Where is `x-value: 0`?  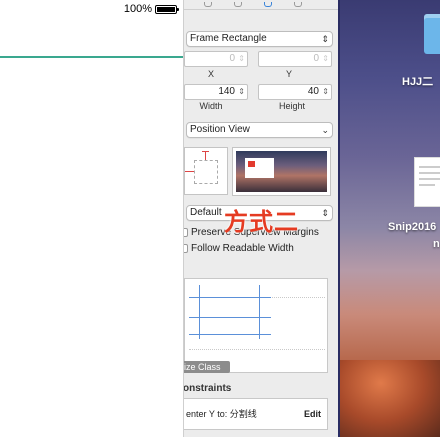 x-value: 0 is located at coordinates (232, 58).